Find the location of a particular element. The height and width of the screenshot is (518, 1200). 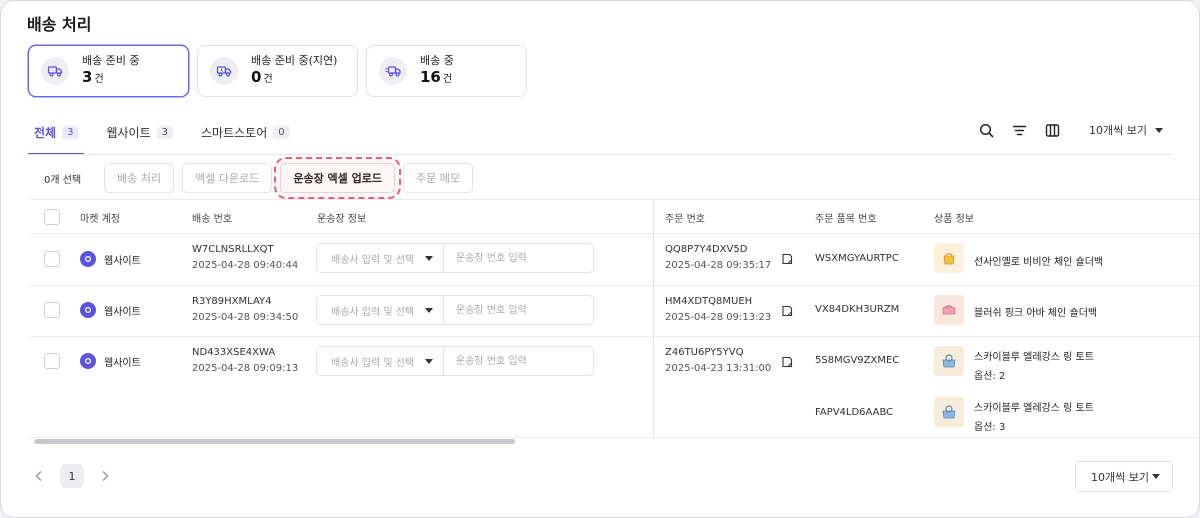

order-time: 2025-04-28 09:13:23 is located at coordinates (718, 317).